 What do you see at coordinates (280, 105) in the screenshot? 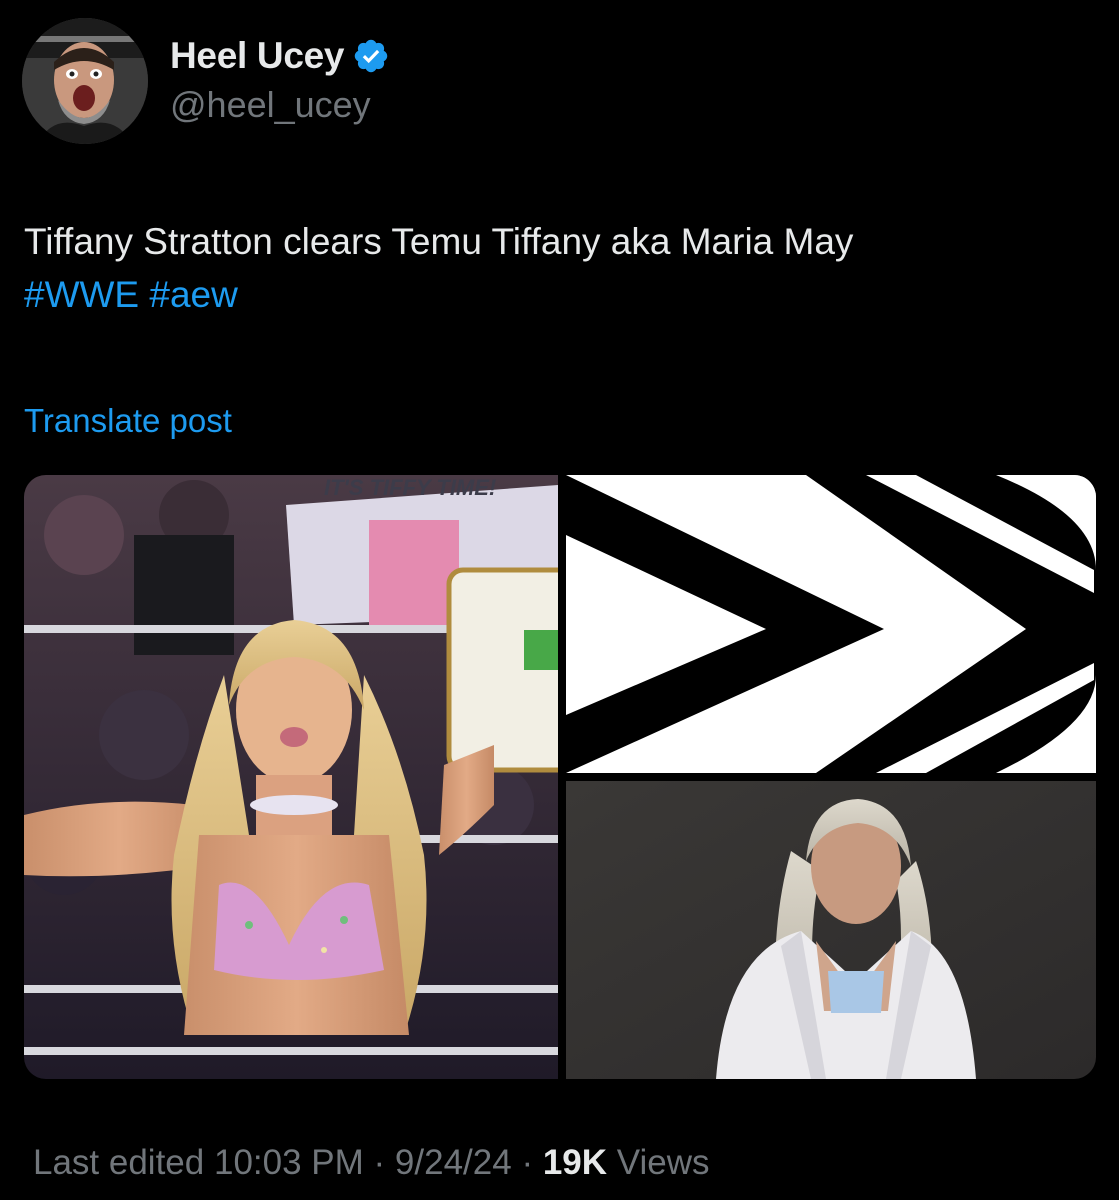
I see `author-handle: @heel_ucey` at bounding box center [280, 105].